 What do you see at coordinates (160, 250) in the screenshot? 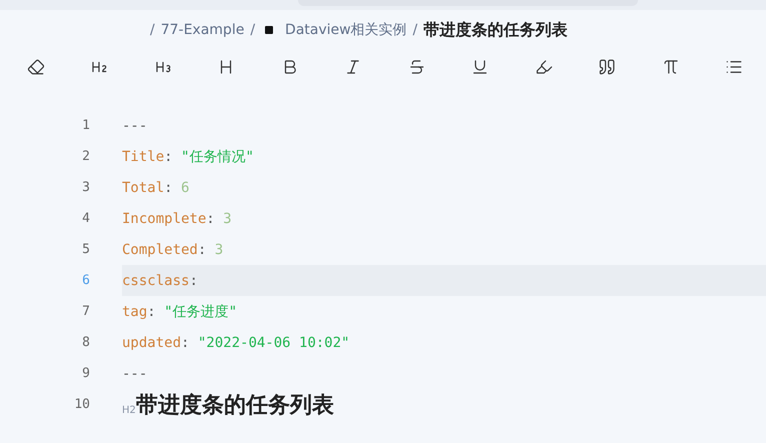
I see `yaml-key: Completed` at bounding box center [160, 250].